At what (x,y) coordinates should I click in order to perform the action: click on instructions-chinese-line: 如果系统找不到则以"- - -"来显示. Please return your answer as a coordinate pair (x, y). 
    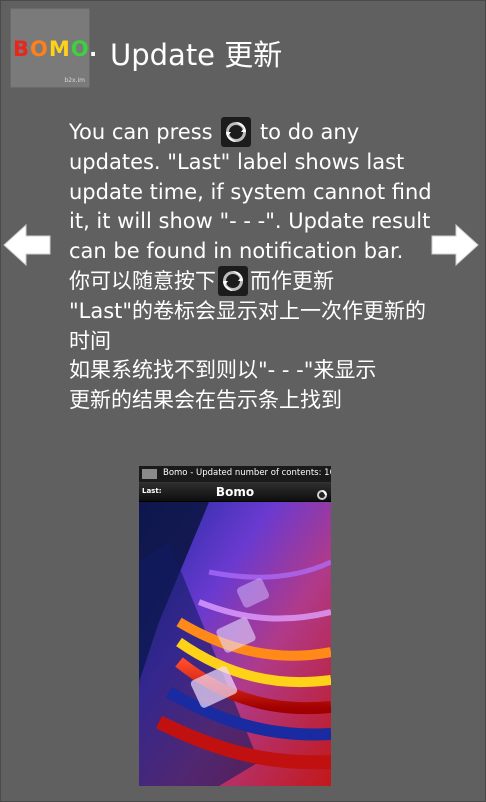
    Looking at the image, I should click on (223, 370).